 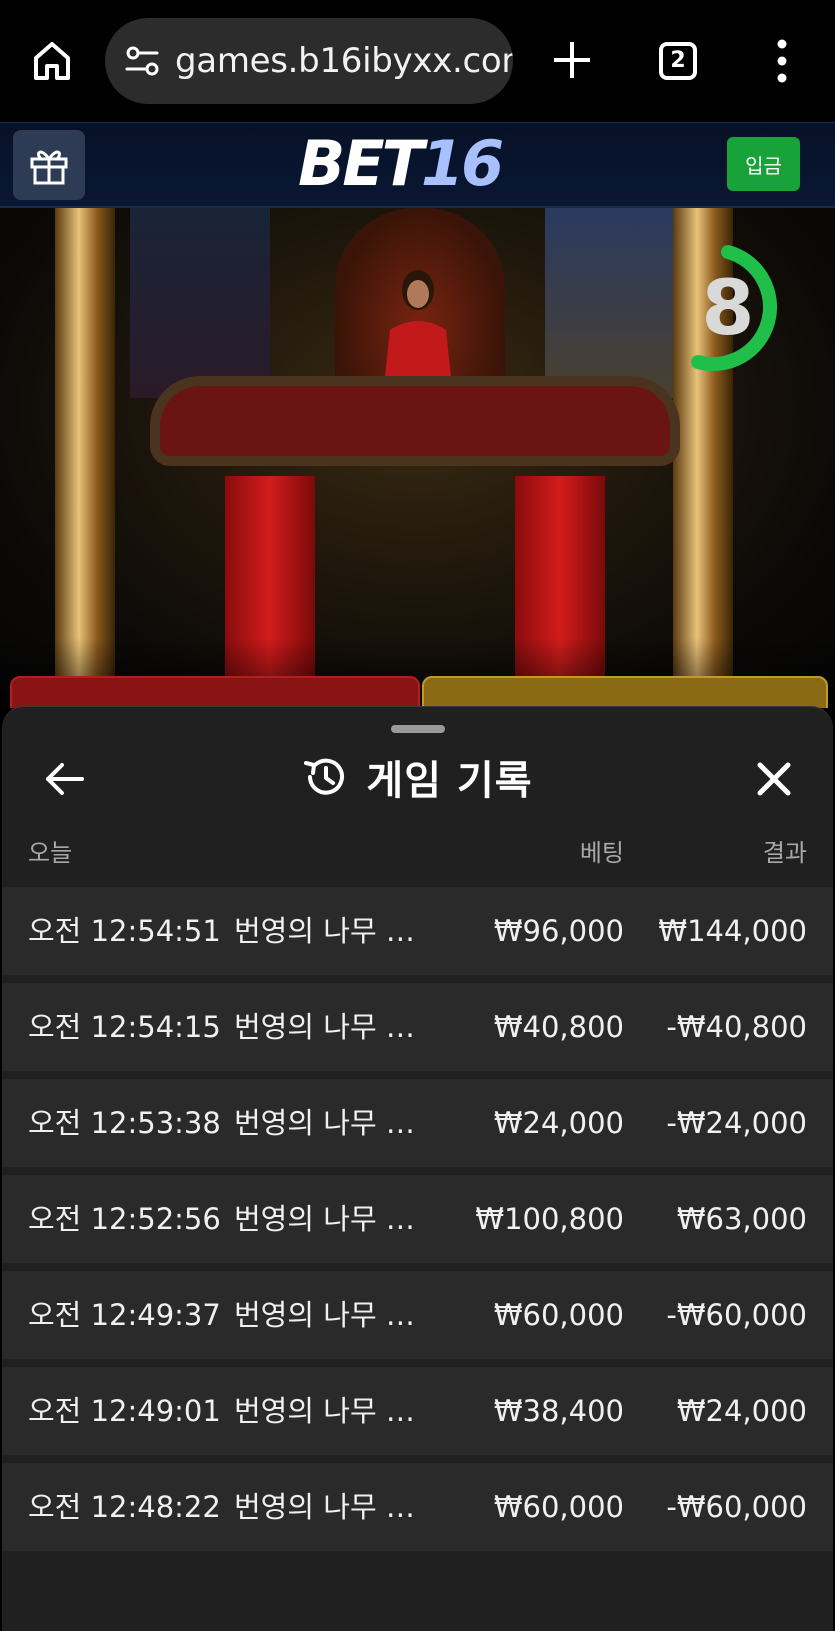 I want to click on home-icon, so click(x=52, y=60).